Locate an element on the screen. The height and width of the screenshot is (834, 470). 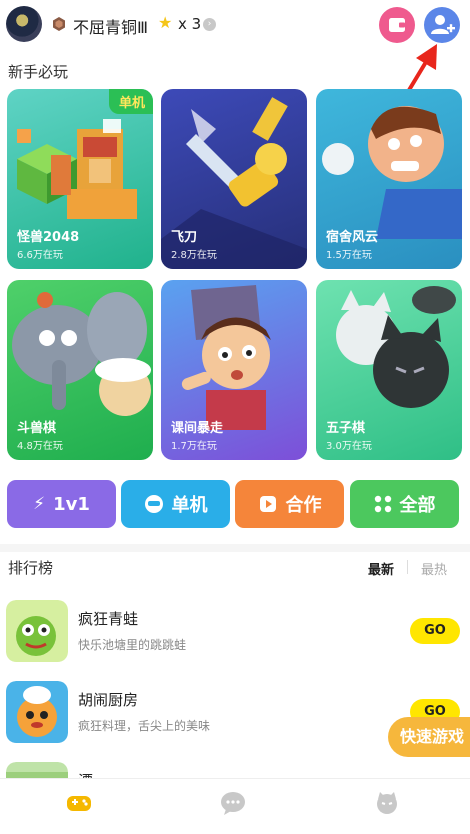
add-friend-button is located at coordinates (442, 25).